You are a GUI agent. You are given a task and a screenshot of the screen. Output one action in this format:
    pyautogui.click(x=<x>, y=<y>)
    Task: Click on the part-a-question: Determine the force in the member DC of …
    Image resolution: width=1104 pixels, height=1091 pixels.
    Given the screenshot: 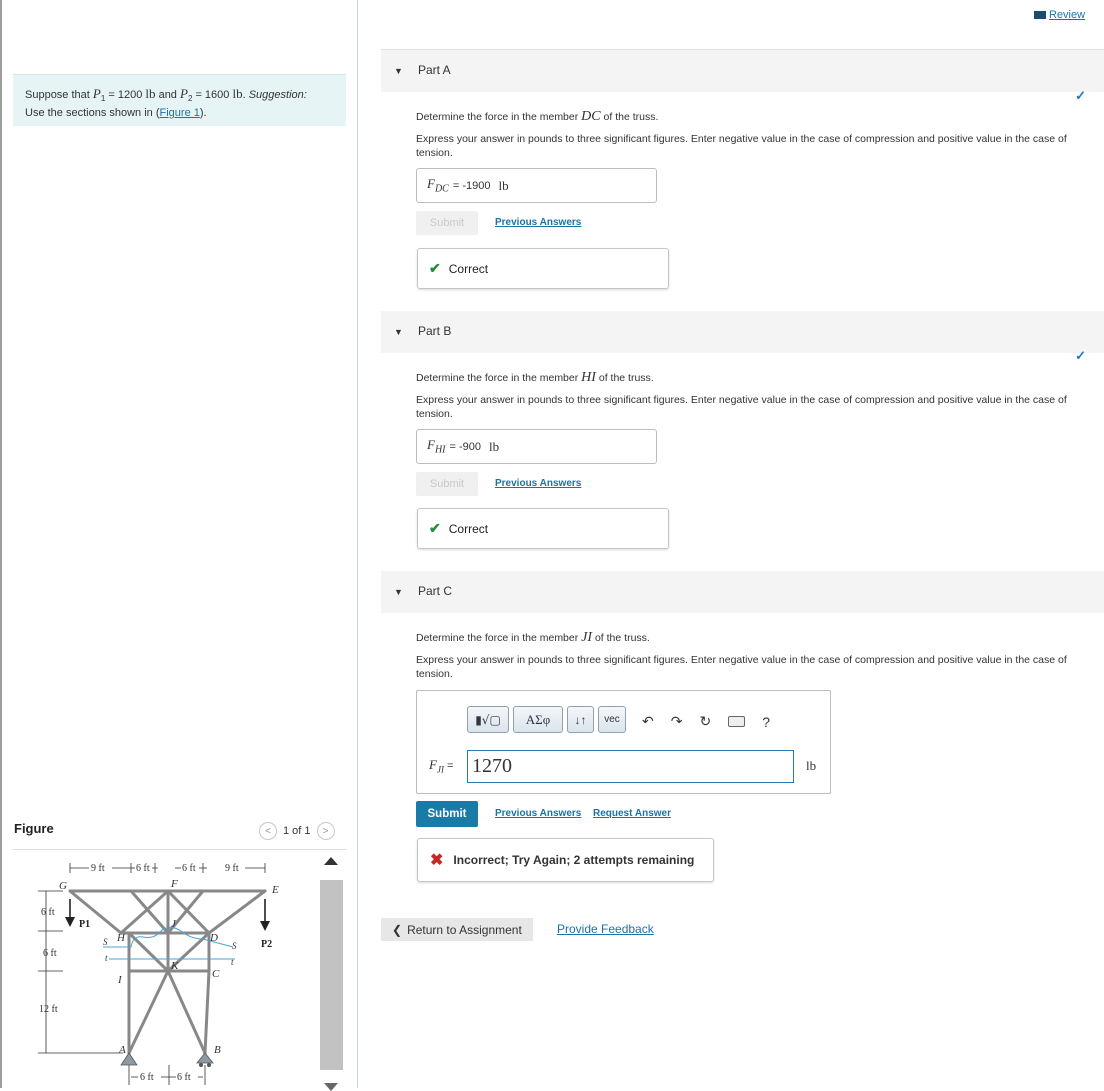 What is the action you would take?
    pyautogui.click(x=537, y=117)
    